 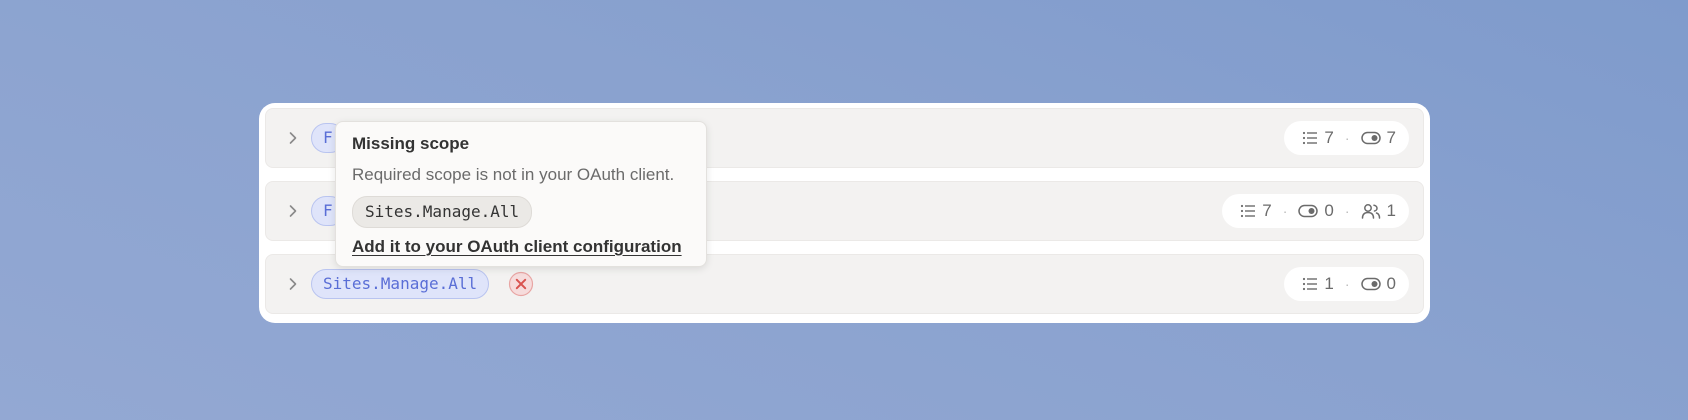 I want to click on users-icon, so click(x=1370, y=211).